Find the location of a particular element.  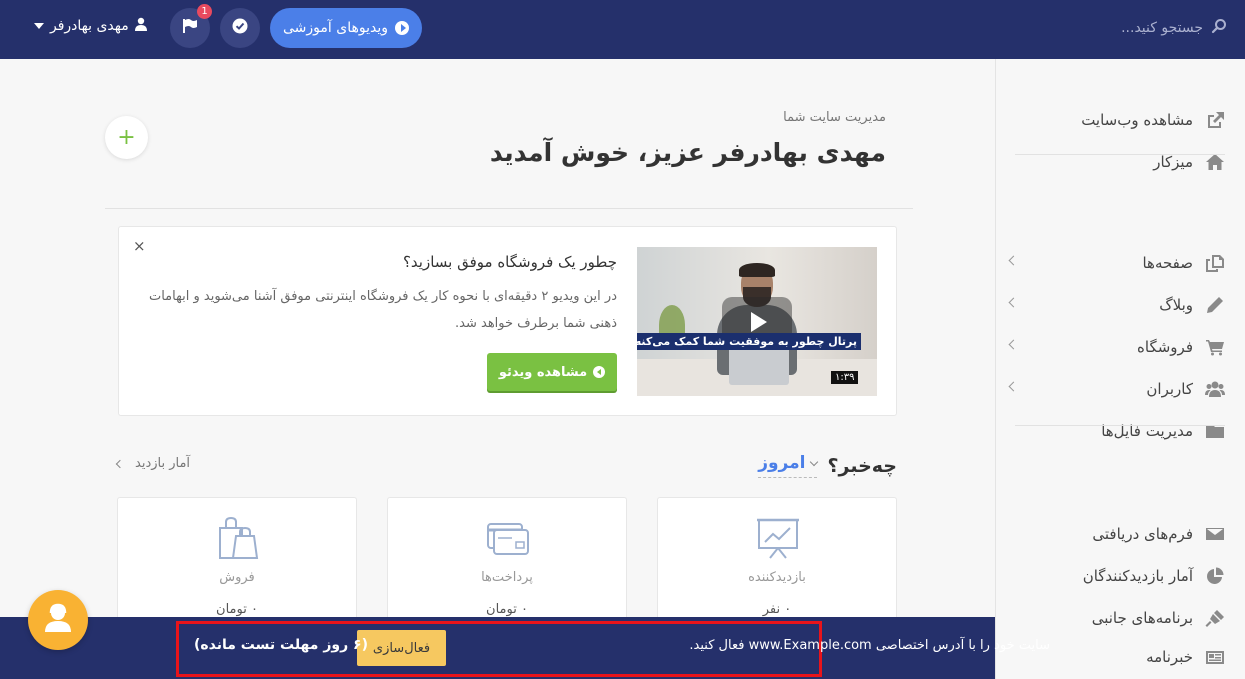

support-chat-button is located at coordinates (58, 620).